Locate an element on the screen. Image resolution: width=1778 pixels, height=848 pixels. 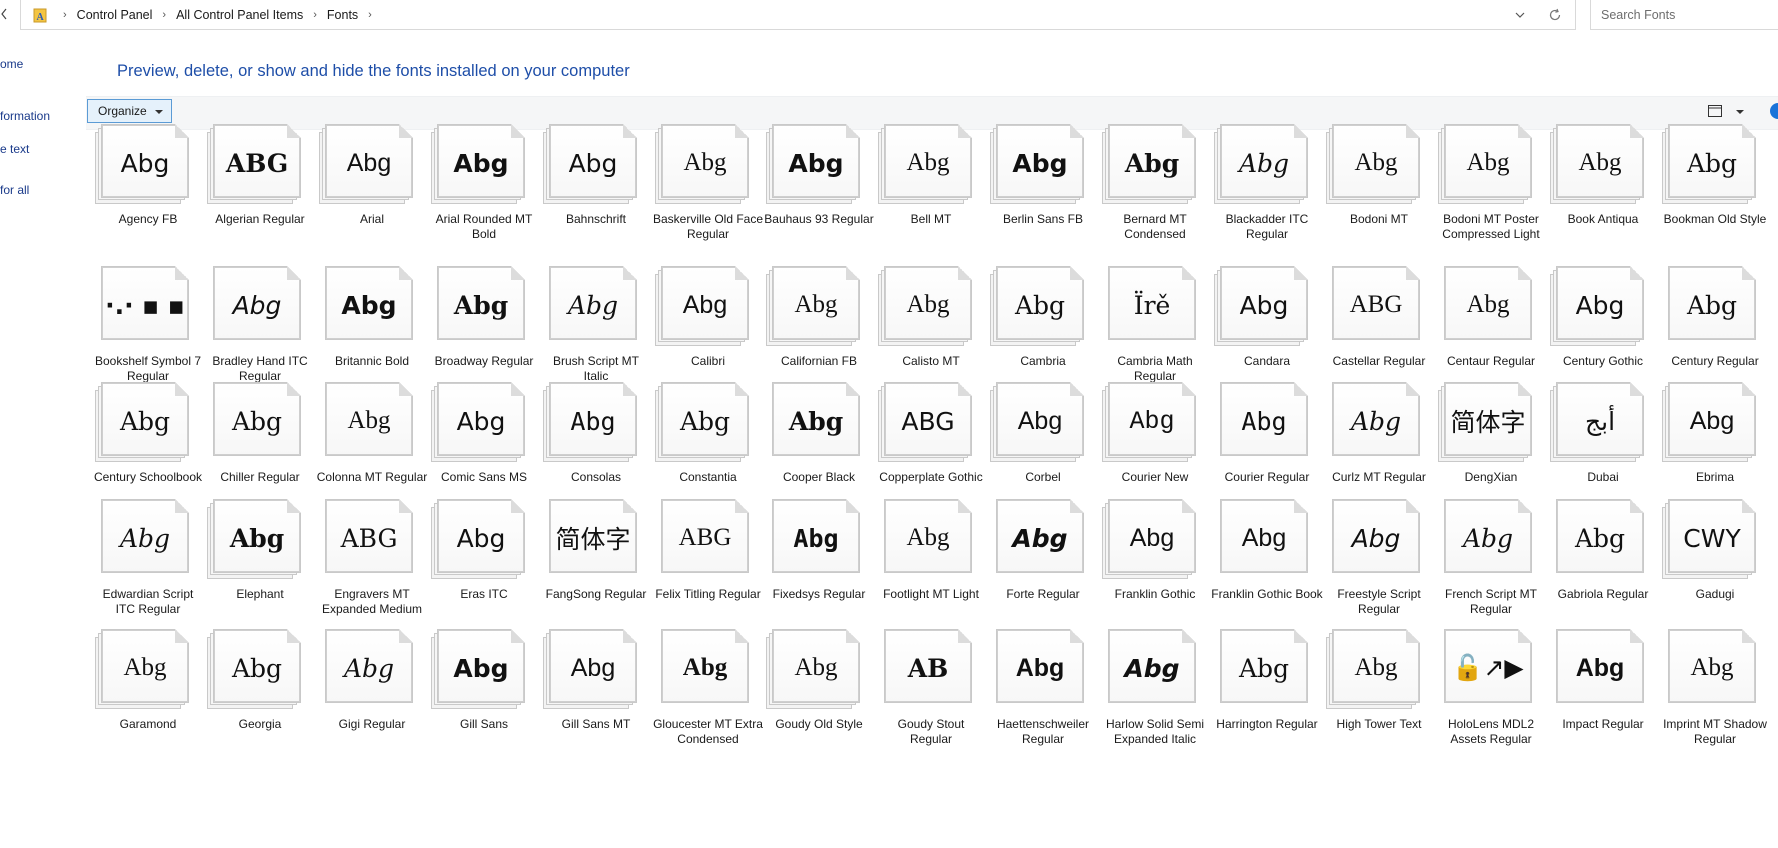
refresh-icon is located at coordinates (1555, 15).